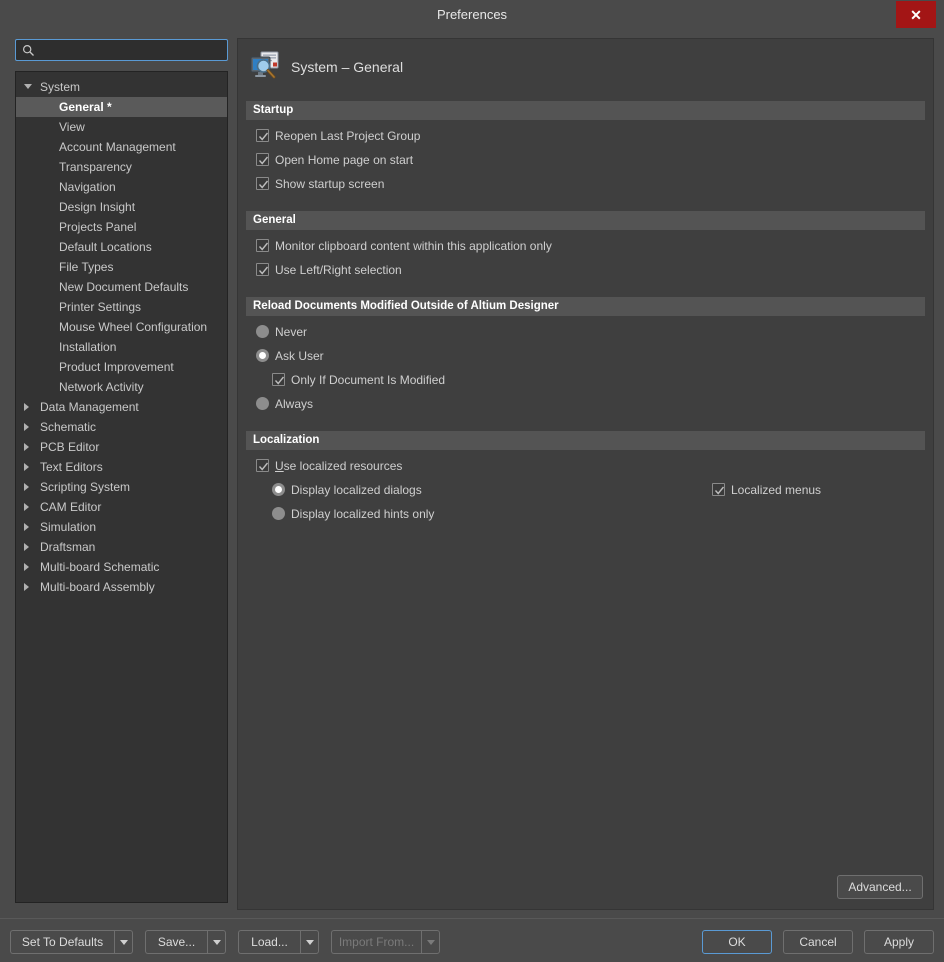 Image resolution: width=944 pixels, height=962 pixels. I want to click on sidebar-item-mouse-wheel-configuration: Mouse Wheel Configuration, so click(121, 327).